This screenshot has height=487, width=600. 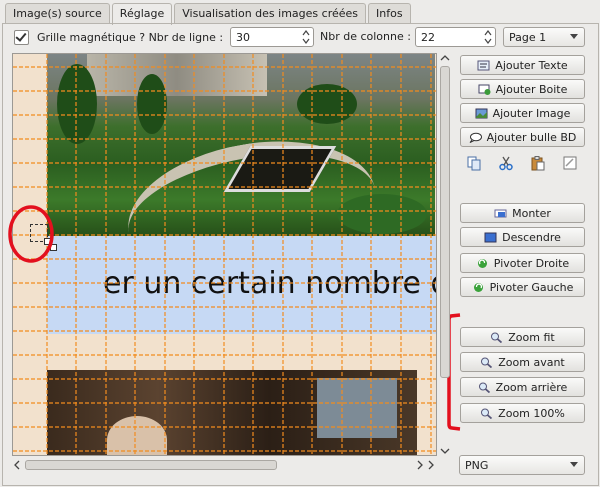 What do you see at coordinates (428, 37) in the screenshot?
I see `cols-value: 22` at bounding box center [428, 37].